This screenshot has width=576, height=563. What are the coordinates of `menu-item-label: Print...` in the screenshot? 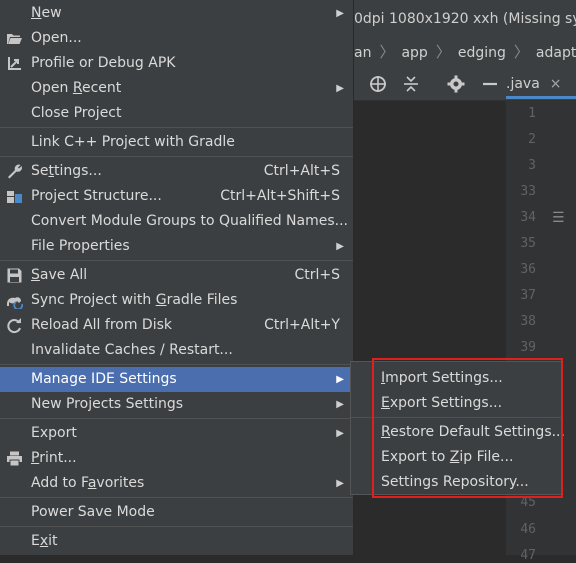 It's located at (54, 458).